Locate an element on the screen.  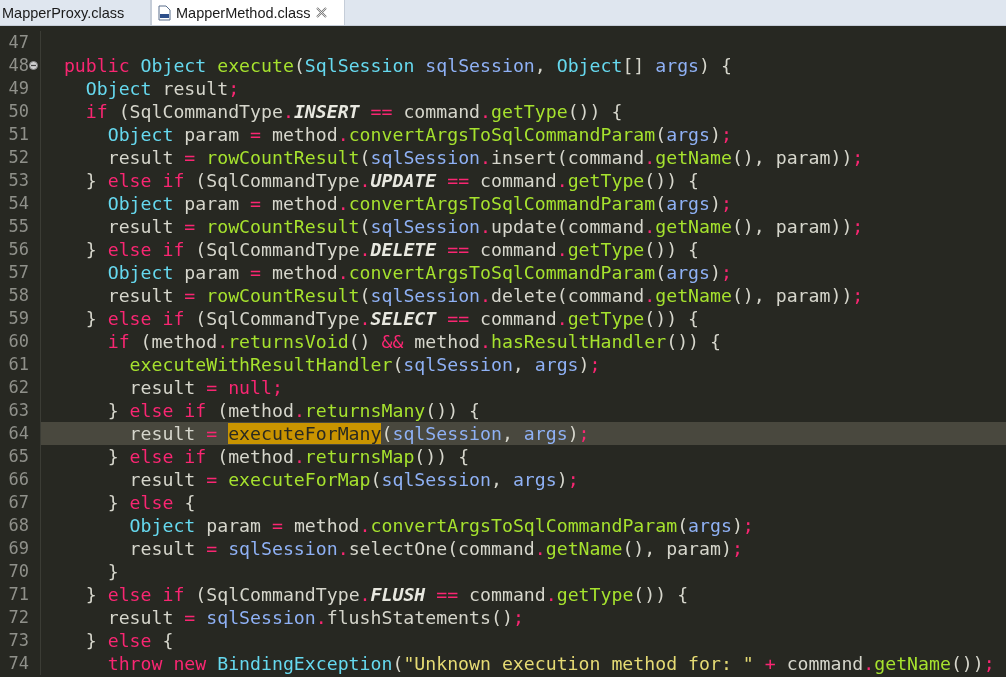
code-text: (), param) is located at coordinates (677, 548).